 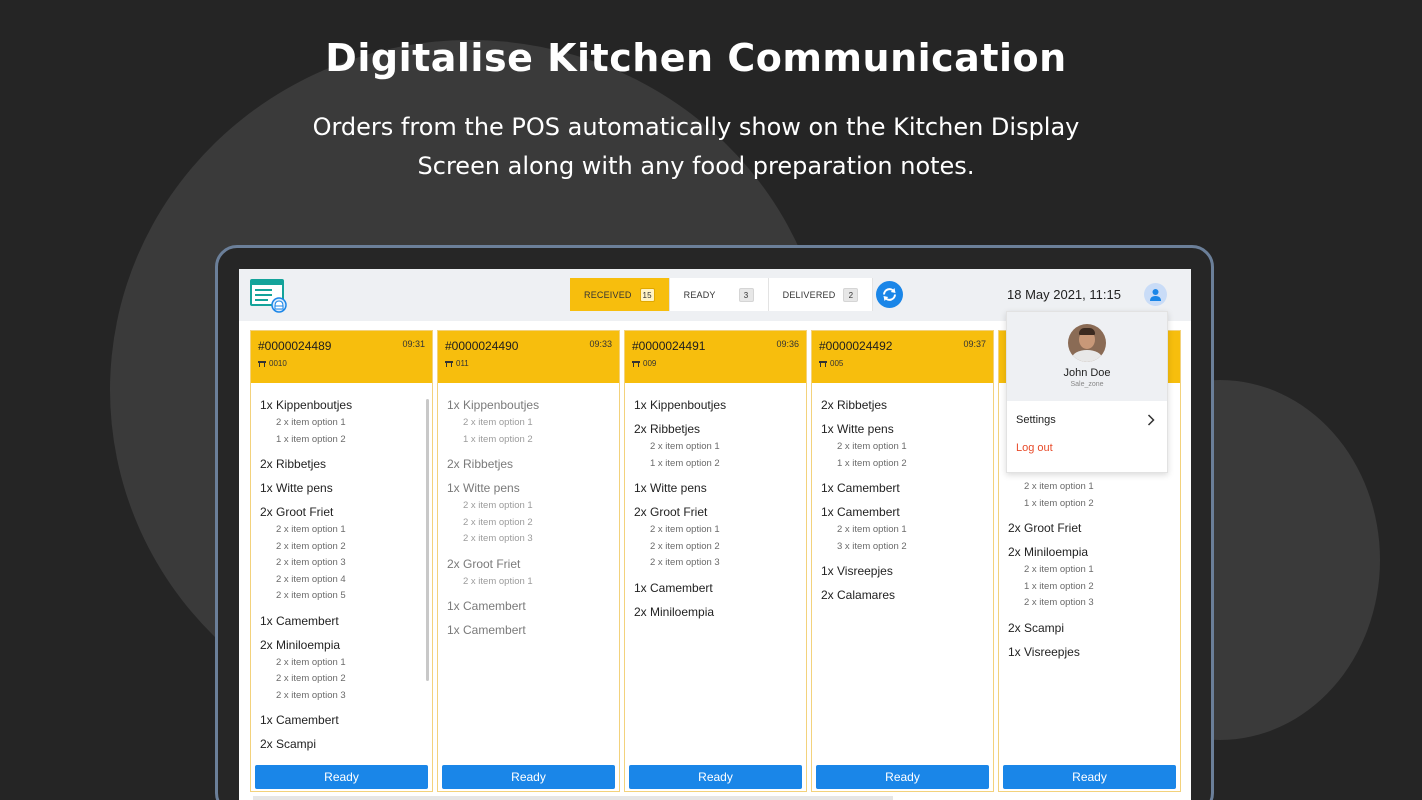 What do you see at coordinates (341, 488) in the screenshot?
I see `order-item: 1x Witte pens` at bounding box center [341, 488].